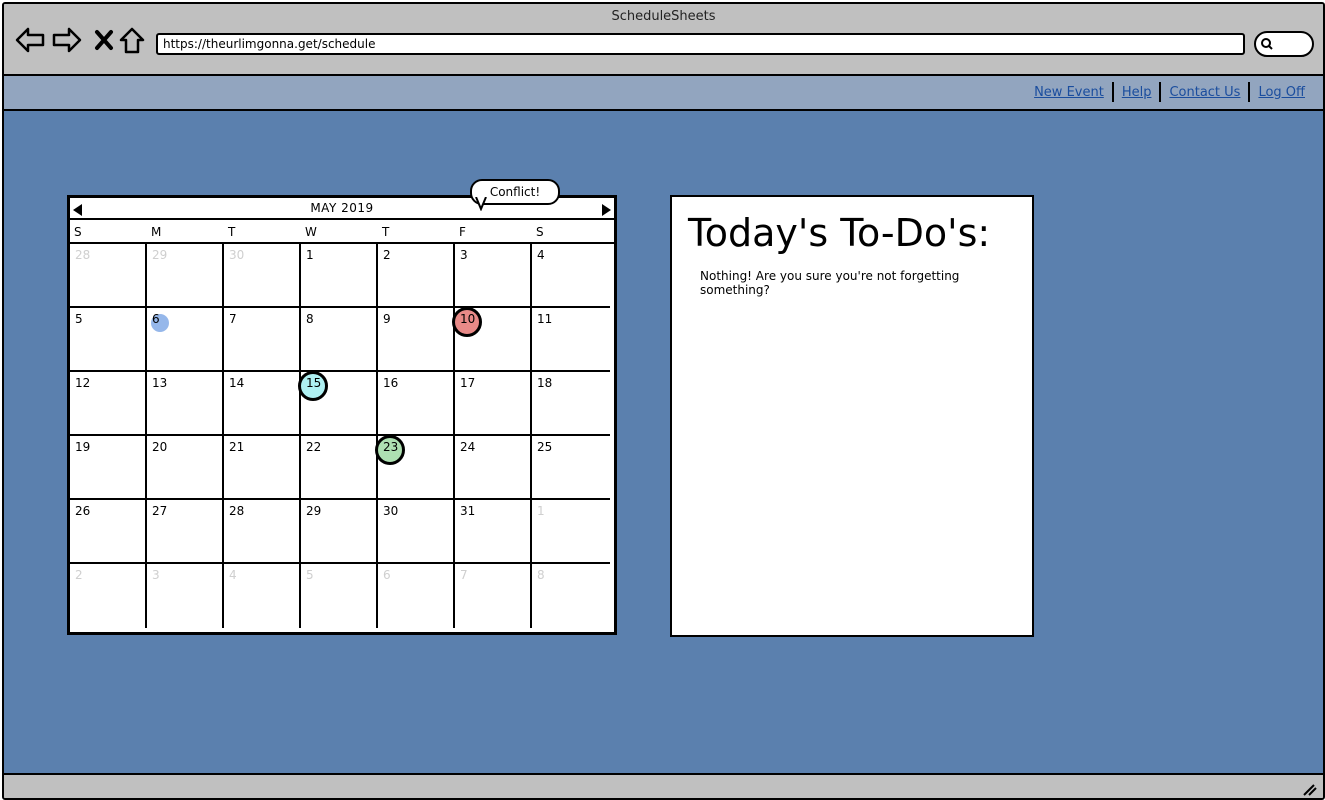  What do you see at coordinates (663, 92) in the screenshot?
I see `top-navigation: New Event Help Contact Us Log Off` at bounding box center [663, 92].